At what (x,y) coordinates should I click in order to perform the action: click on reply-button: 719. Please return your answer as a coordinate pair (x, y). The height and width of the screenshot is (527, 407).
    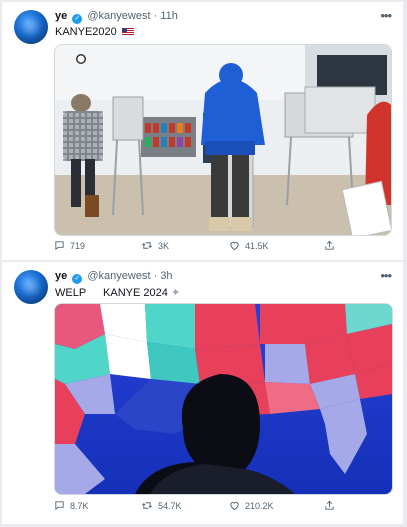
    Looking at the image, I should click on (69, 245).